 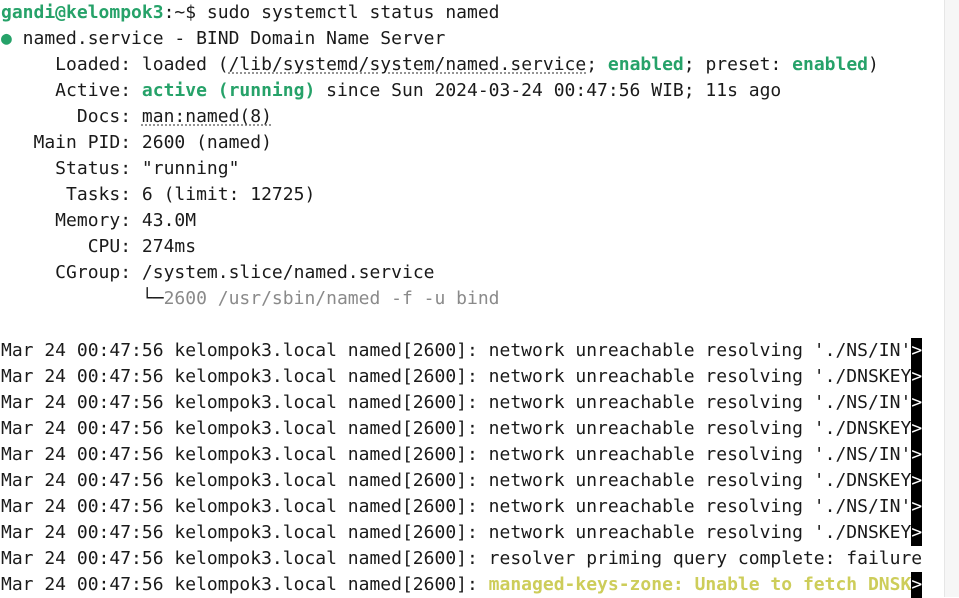 I want to click on cpu-line: CPU: 274ms, so click(x=469, y=247).